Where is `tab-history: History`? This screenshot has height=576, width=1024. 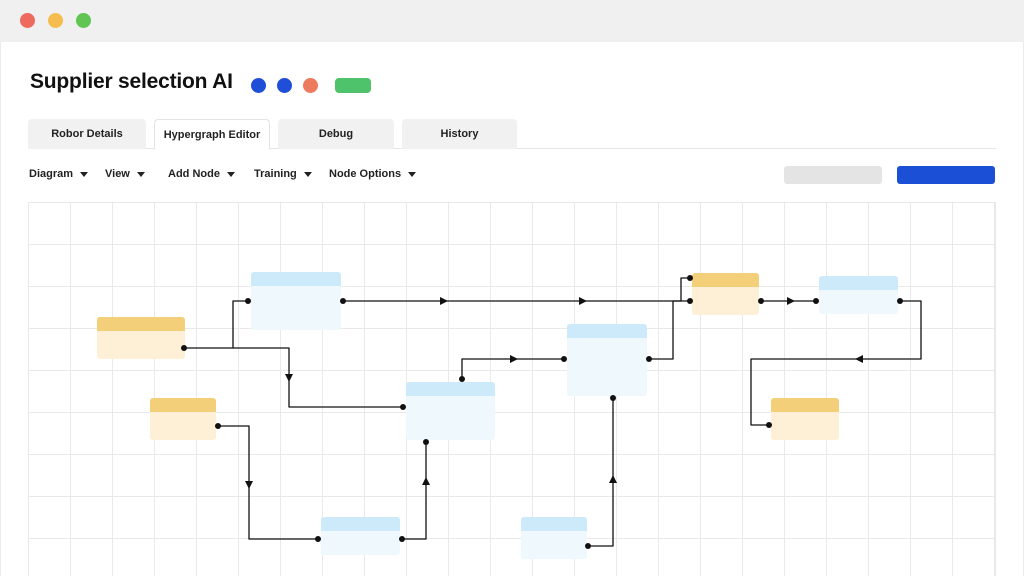
tab-history: History is located at coordinates (459, 134).